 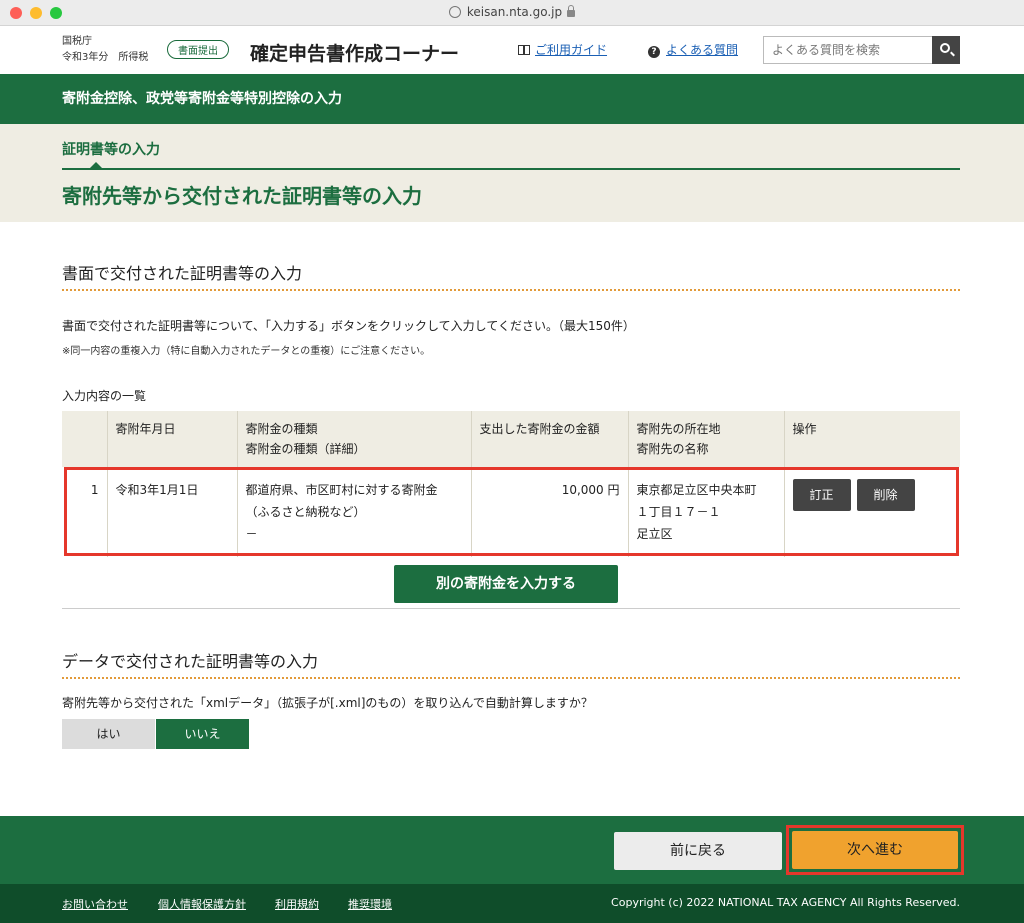 What do you see at coordinates (104, 396) in the screenshot?
I see `list-label: 入力内容の一覧` at bounding box center [104, 396].